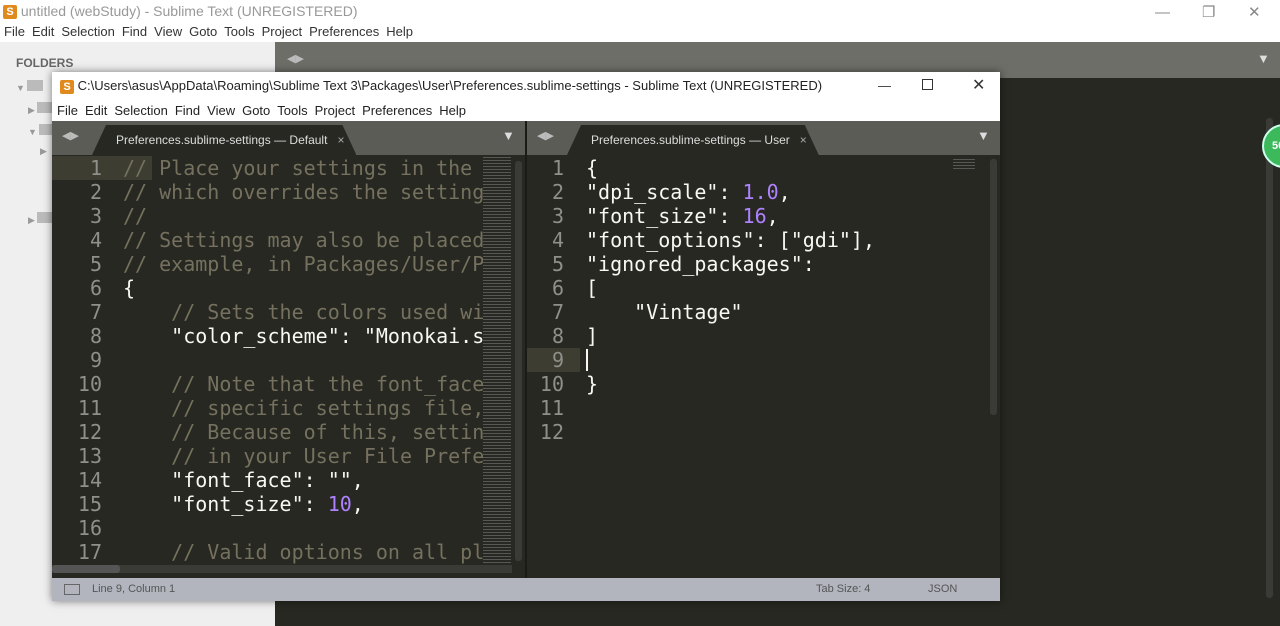 This screenshot has height=626, width=1280. I want to click on line-number: 9, so click(557, 360).